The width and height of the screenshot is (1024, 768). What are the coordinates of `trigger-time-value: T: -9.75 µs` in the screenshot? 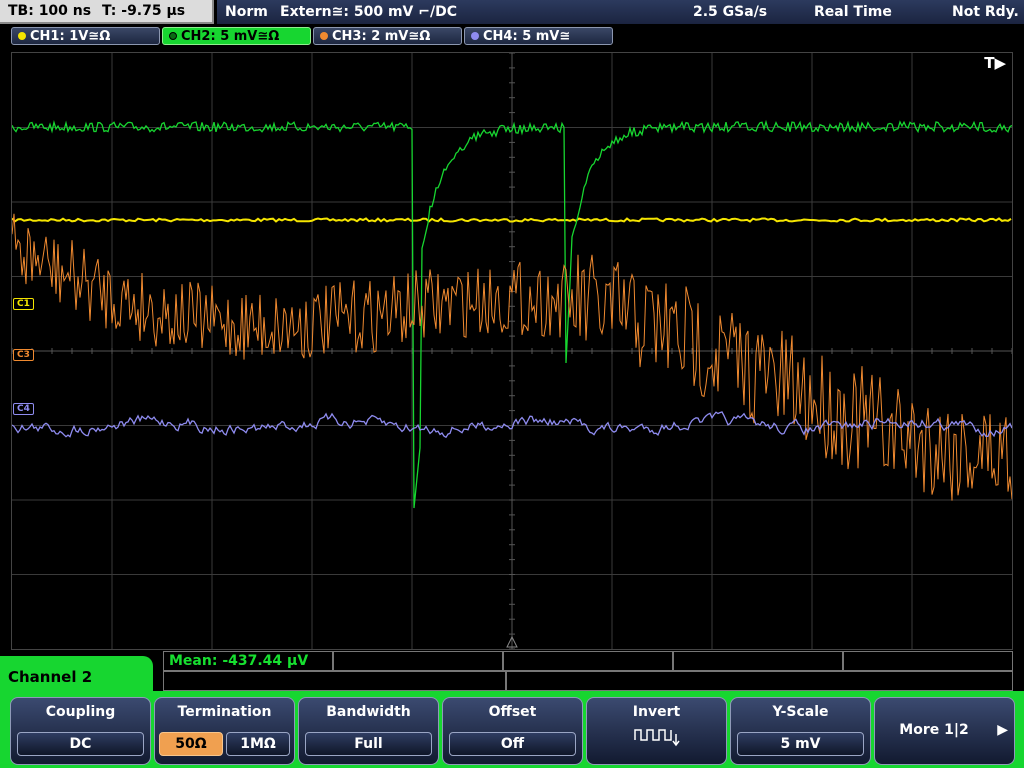 It's located at (144, 11).